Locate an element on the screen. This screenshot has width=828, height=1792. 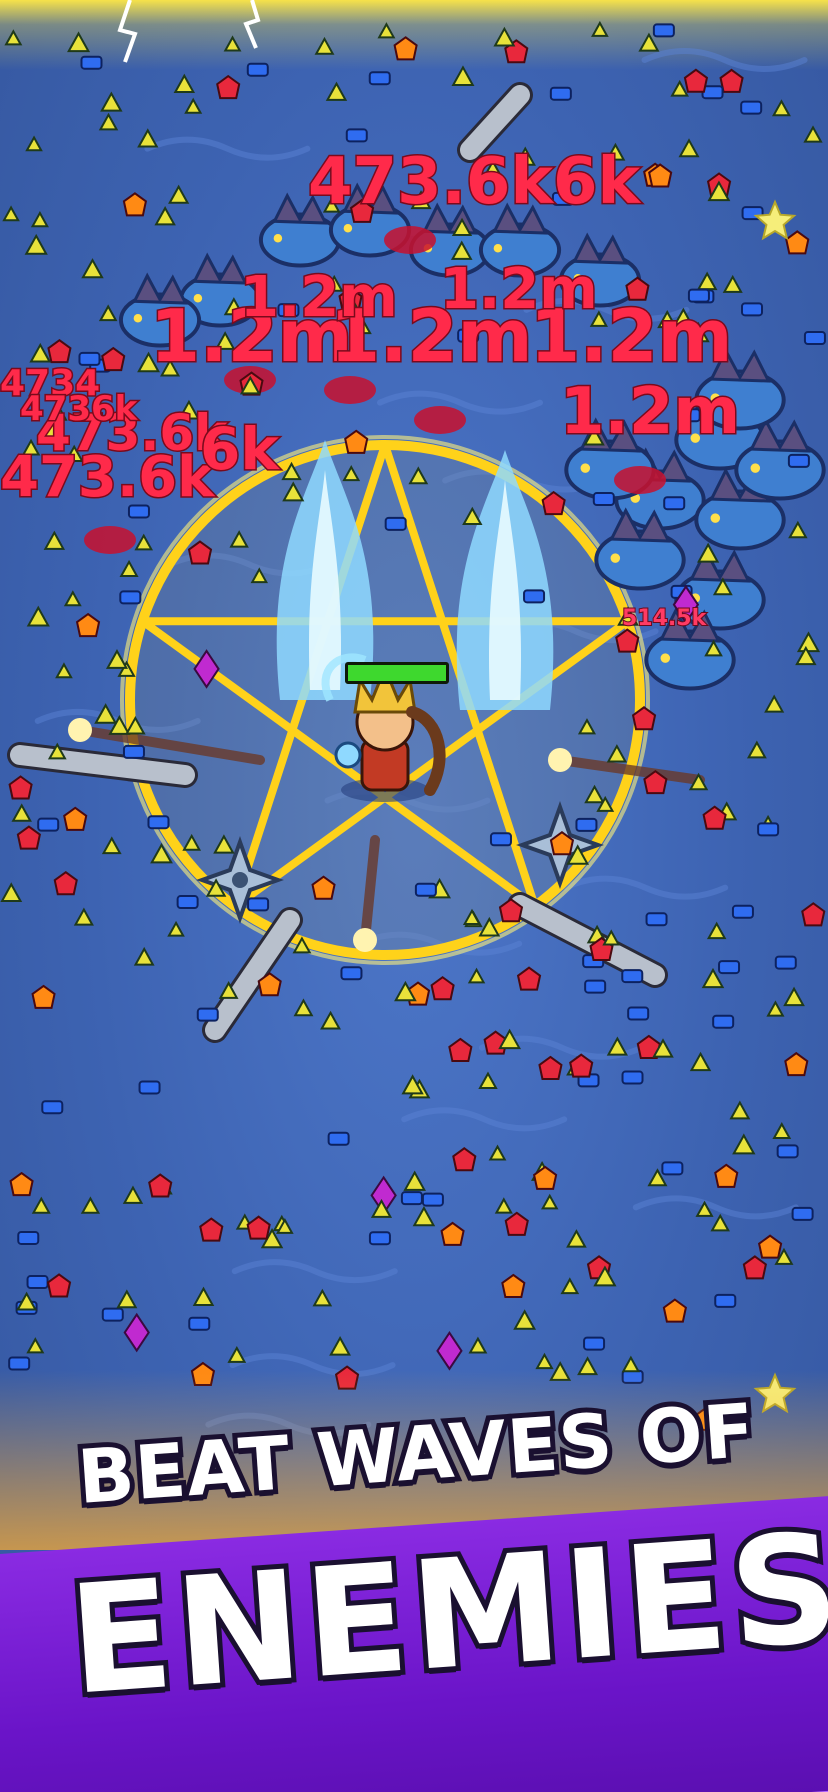
purple-gem is located at coordinates (136, 1332).